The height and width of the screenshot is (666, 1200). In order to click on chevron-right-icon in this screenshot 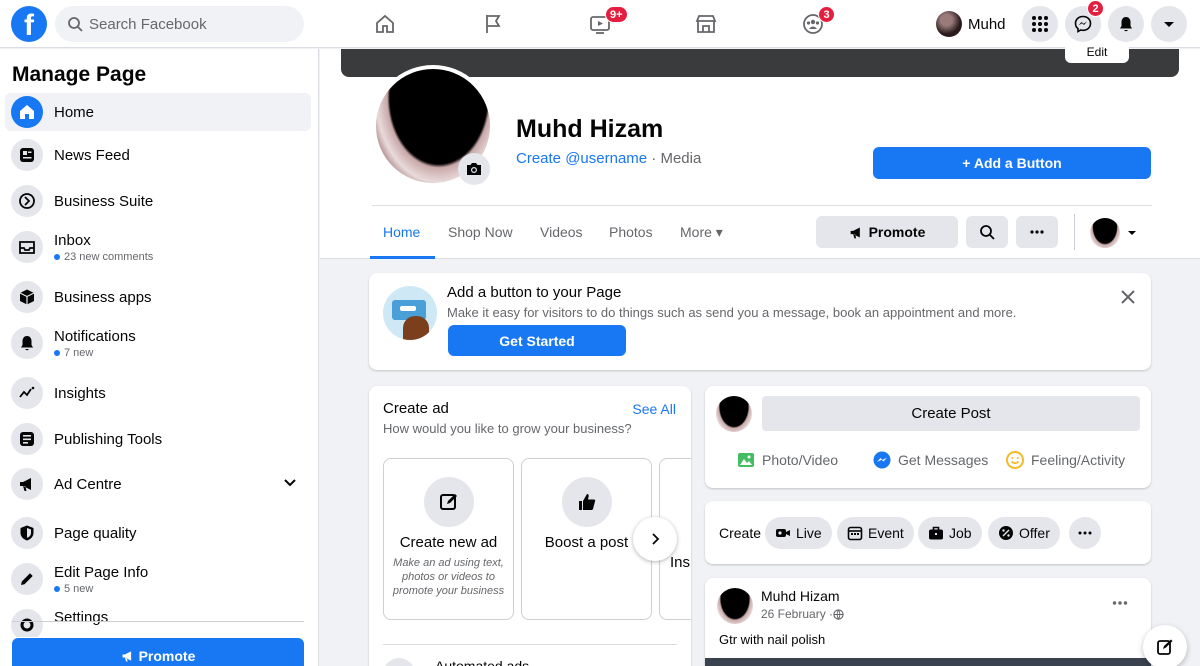, I will do `click(656, 539)`.